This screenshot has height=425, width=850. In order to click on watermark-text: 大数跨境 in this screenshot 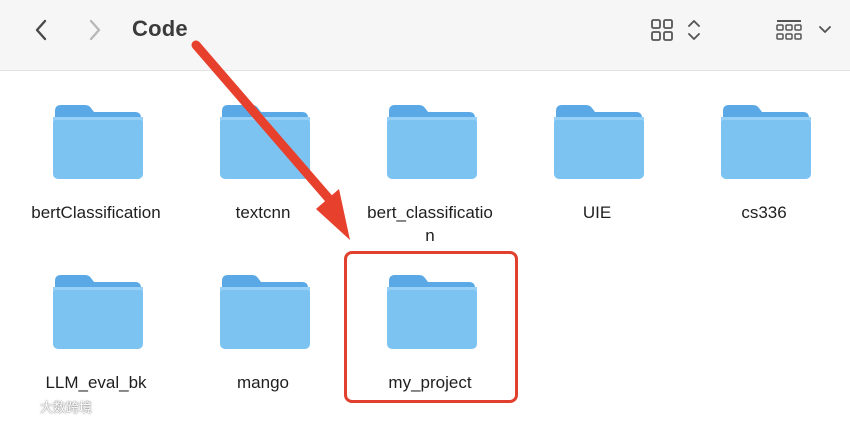, I will do `click(66, 407)`.